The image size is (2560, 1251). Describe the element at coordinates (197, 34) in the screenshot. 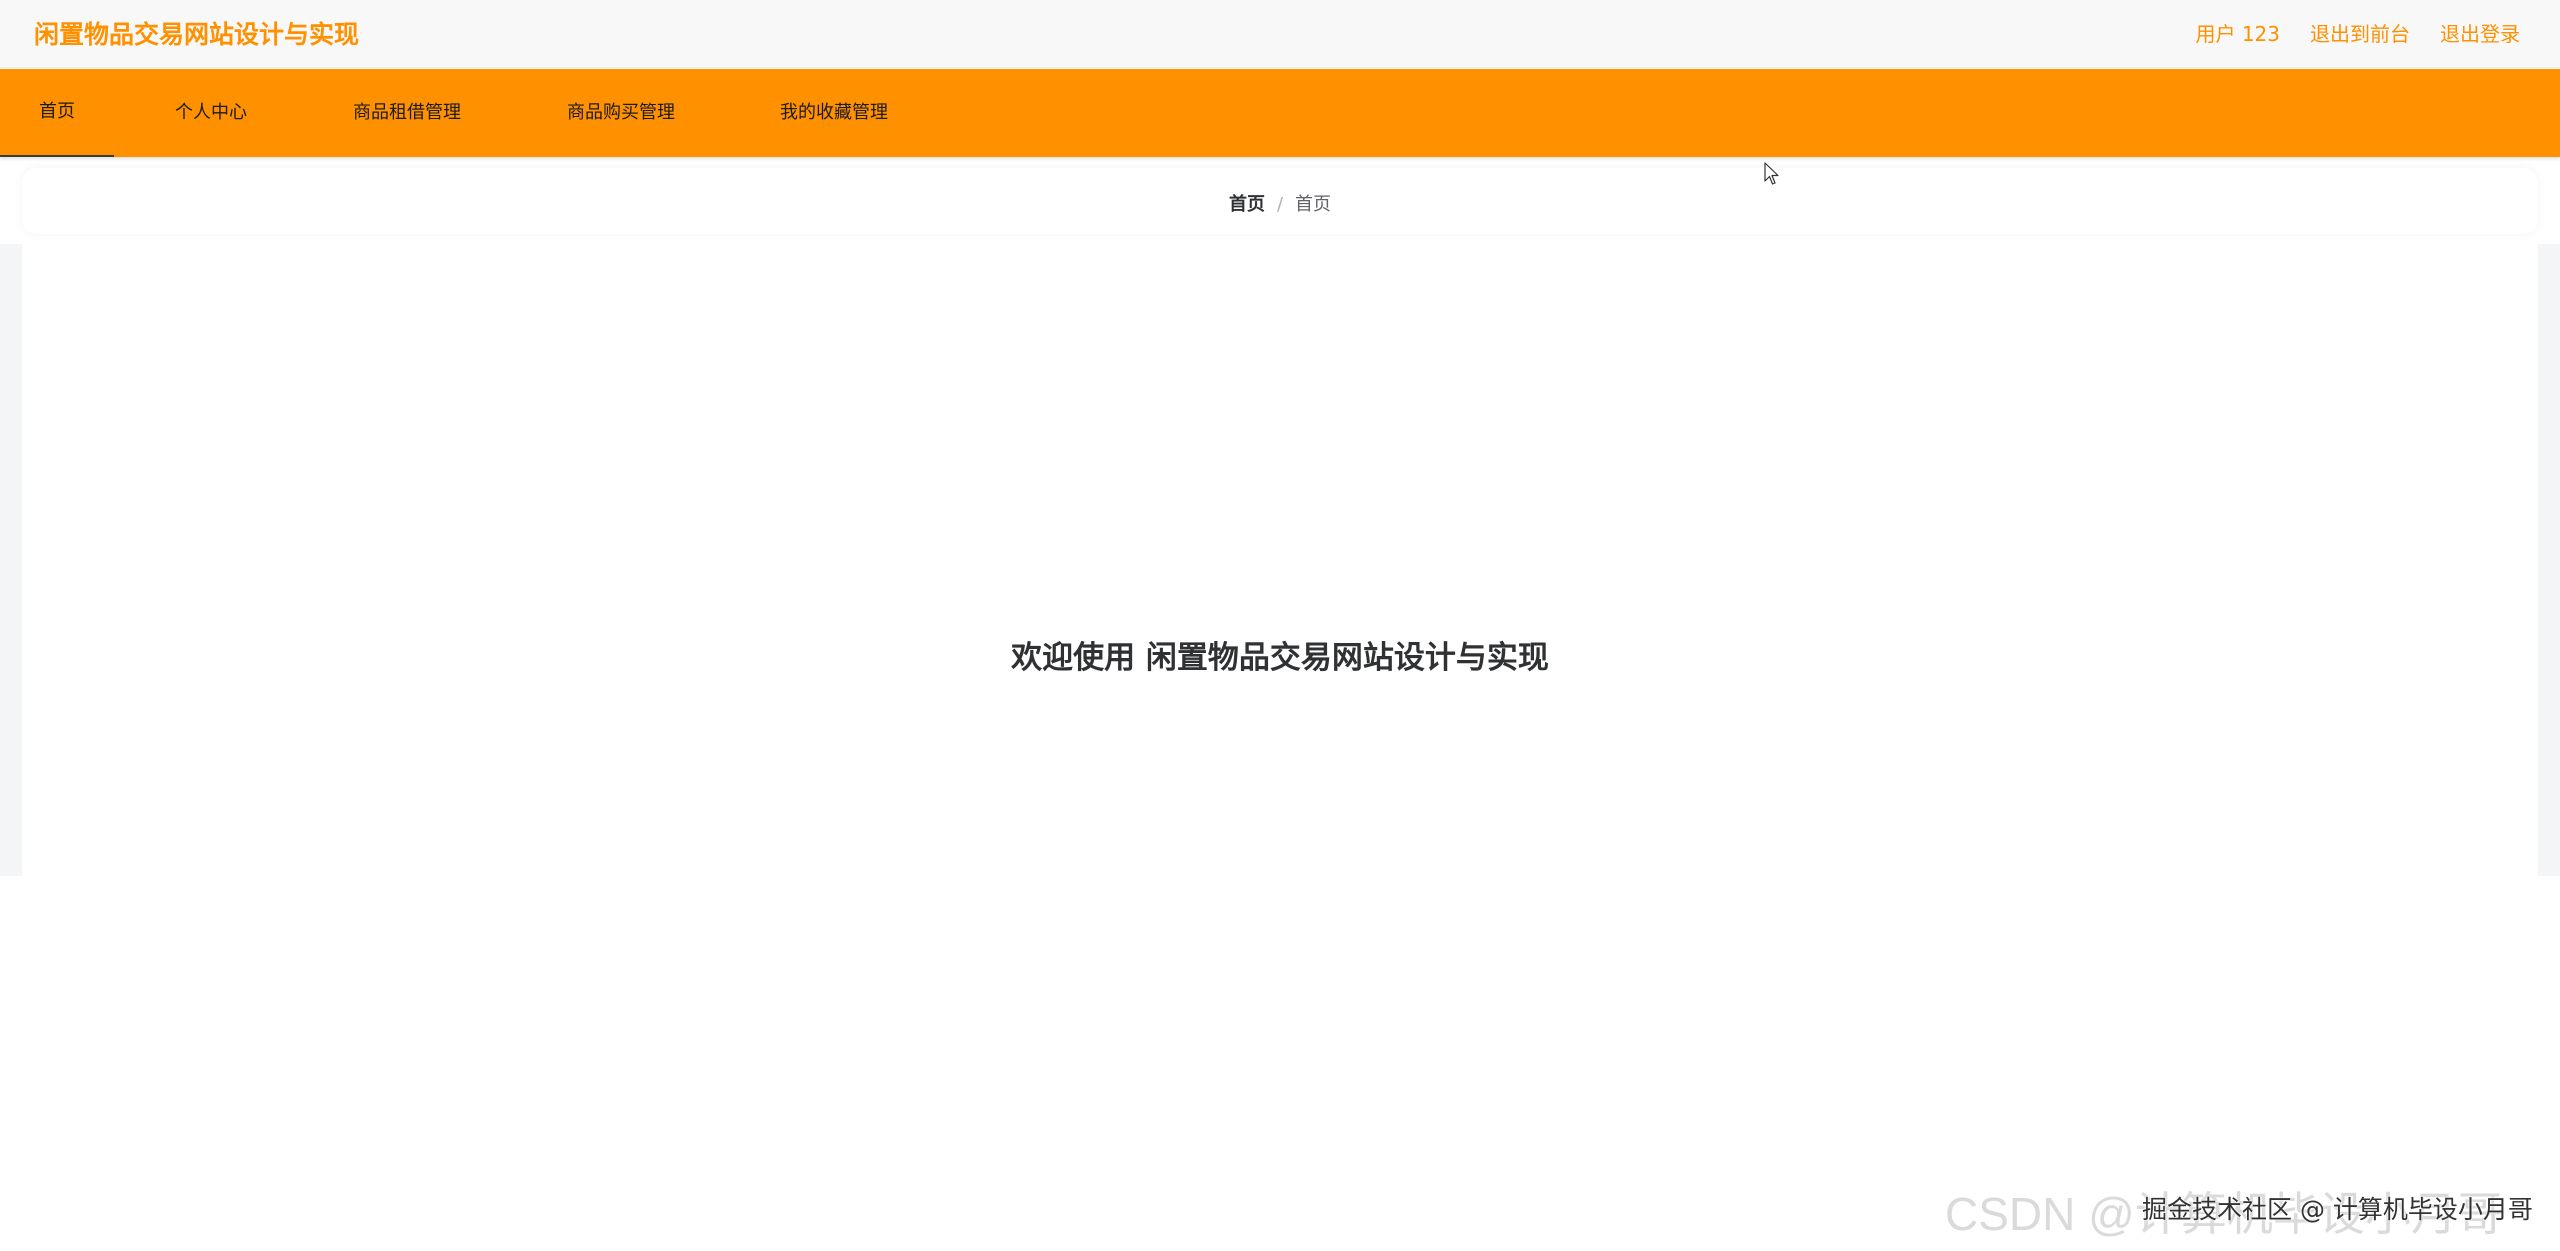

I see `site-title: 闲置物品交易网站设计与实现` at that location.